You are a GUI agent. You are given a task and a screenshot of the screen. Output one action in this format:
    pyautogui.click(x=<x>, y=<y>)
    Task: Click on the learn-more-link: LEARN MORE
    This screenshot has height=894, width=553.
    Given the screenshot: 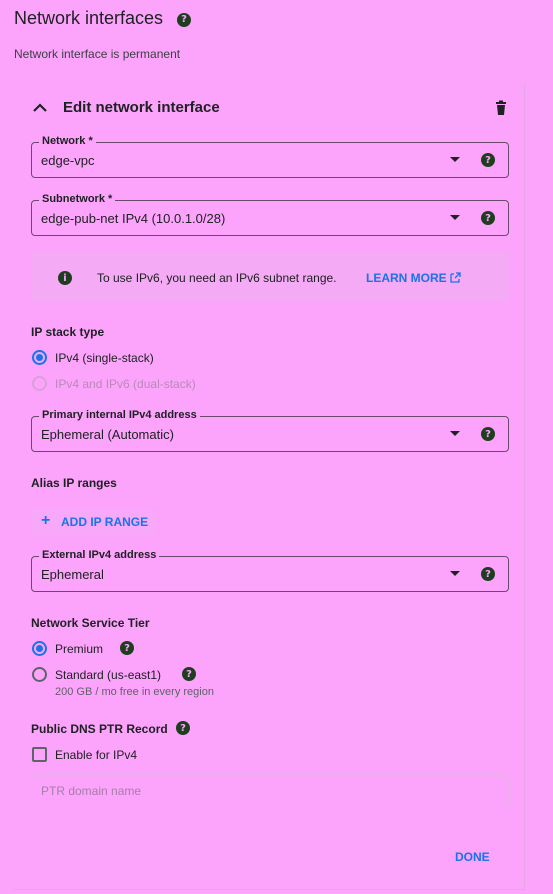 What is the action you would take?
    pyautogui.click(x=413, y=278)
    